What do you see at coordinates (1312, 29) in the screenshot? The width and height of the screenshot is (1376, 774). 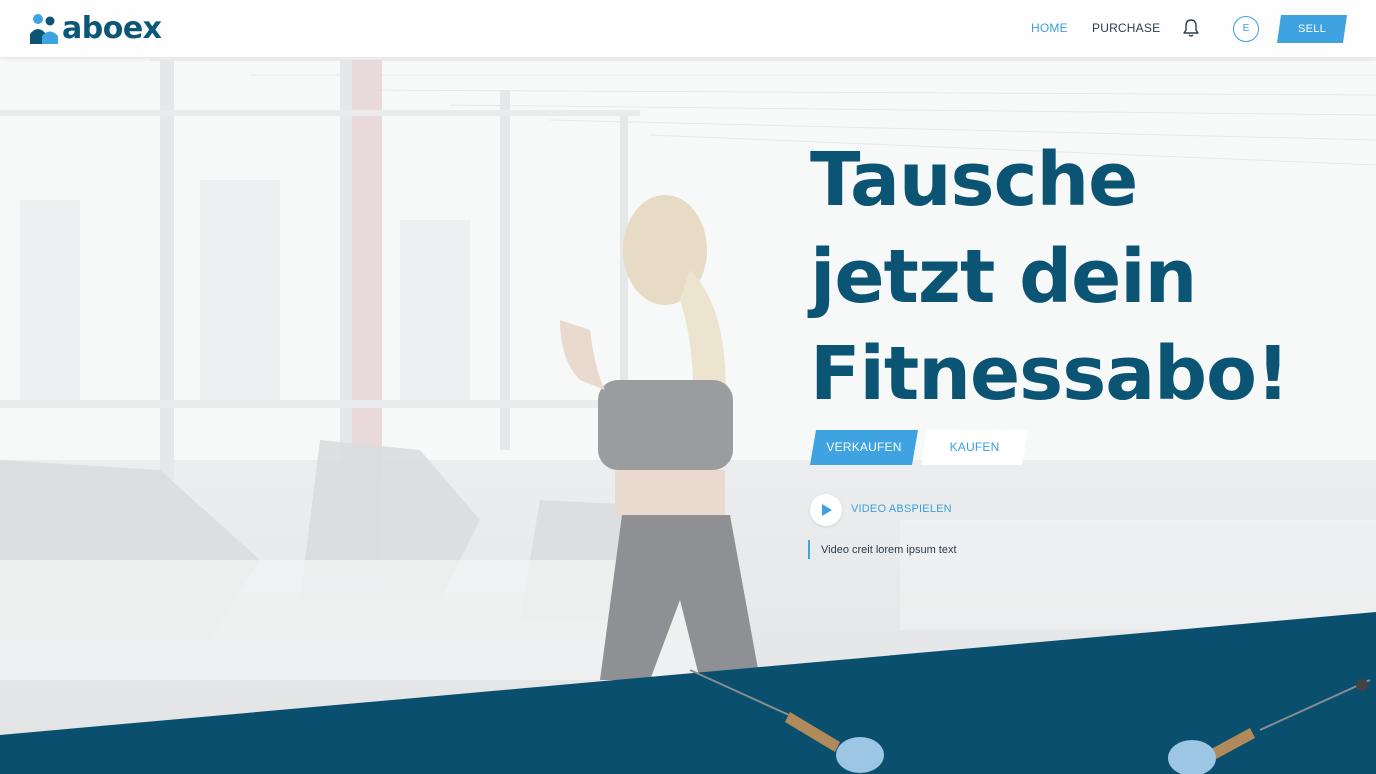 I see `sell-button: SELL` at bounding box center [1312, 29].